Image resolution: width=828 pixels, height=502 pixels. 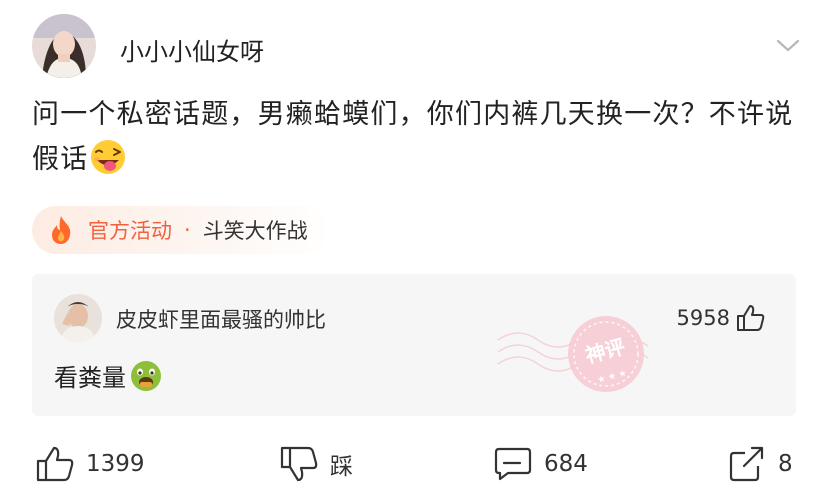 I want to click on activity-tag: 官方活动 · 斗笑大作战, so click(x=181, y=230).